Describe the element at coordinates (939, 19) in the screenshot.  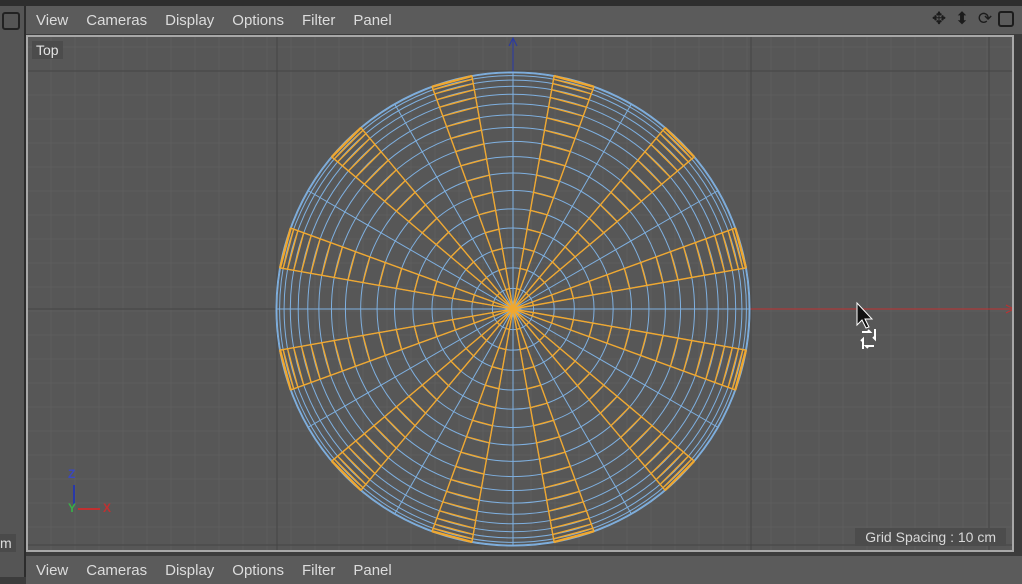
I see `move-view-icon: ✥` at that location.